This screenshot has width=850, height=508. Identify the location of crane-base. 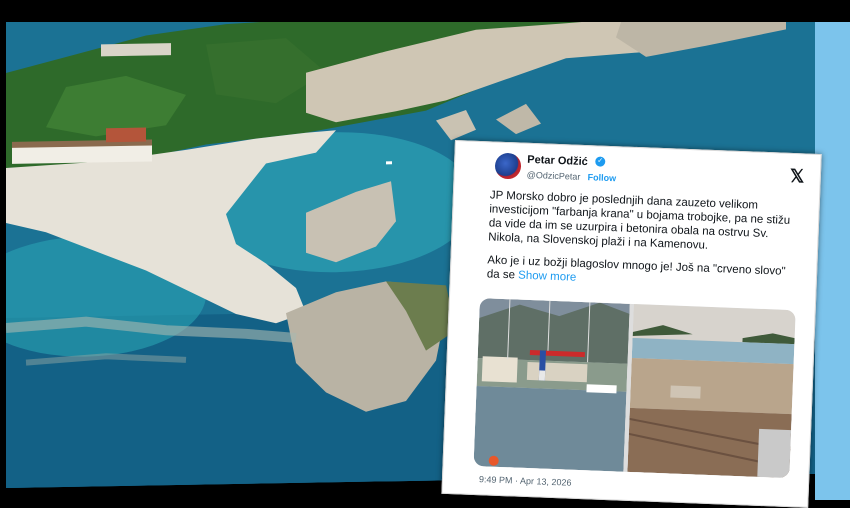
(542, 375).